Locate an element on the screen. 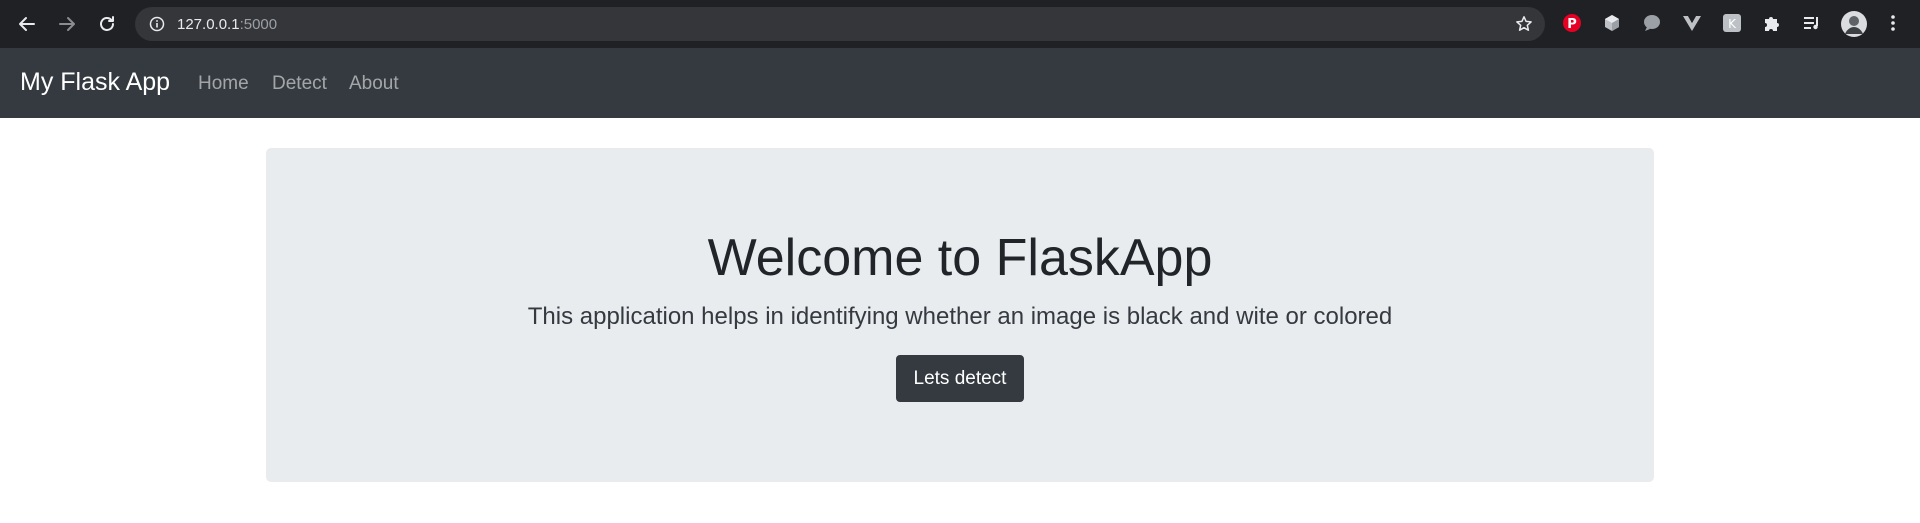 The image size is (1920, 523). back-button is located at coordinates (27, 24).